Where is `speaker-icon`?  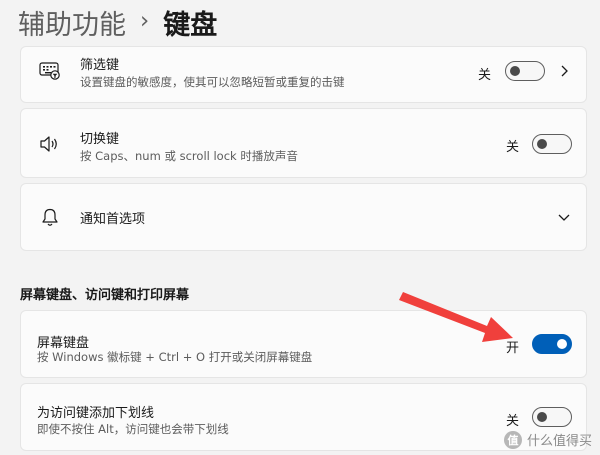 speaker-icon is located at coordinates (50, 144).